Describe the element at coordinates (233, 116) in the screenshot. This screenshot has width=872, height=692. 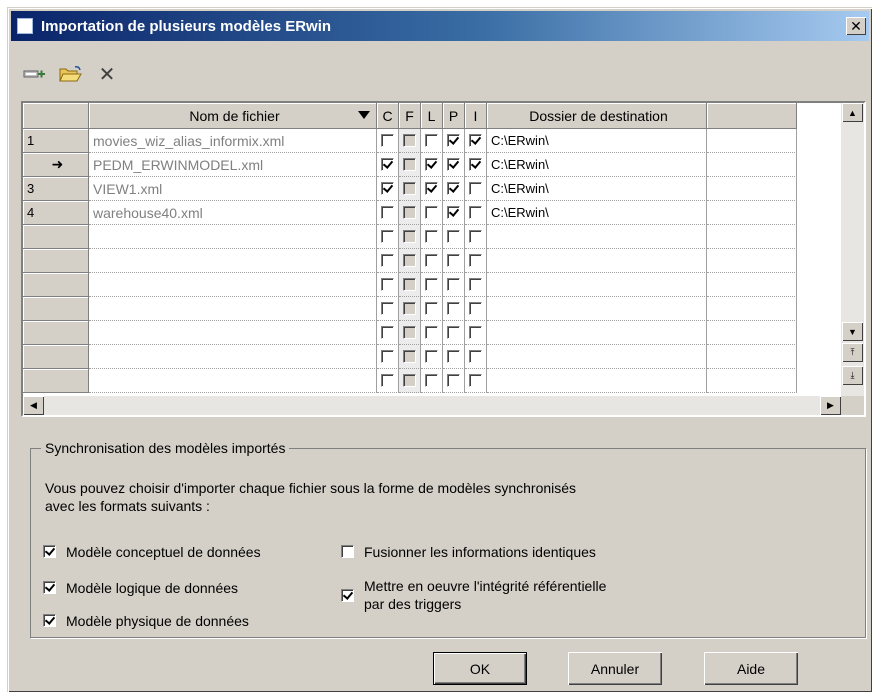
I see `column-header-name: Nom de fichier` at that location.